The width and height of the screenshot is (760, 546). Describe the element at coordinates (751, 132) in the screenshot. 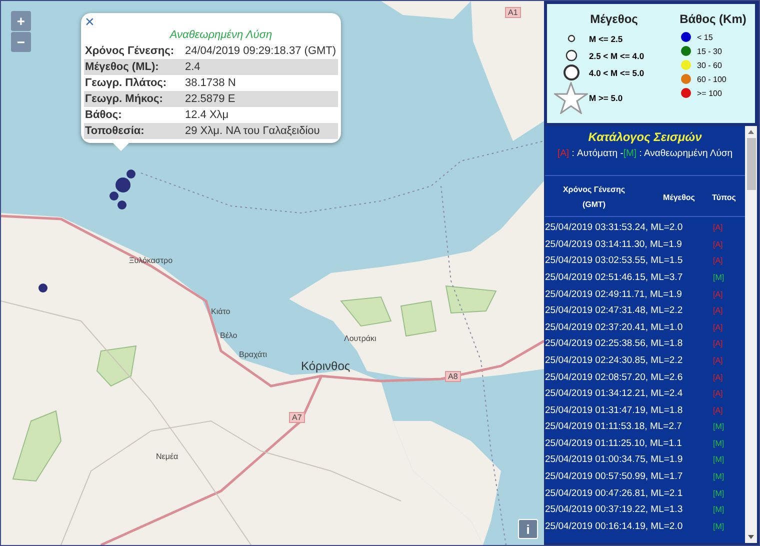

I see `scroll-up-icon` at that location.